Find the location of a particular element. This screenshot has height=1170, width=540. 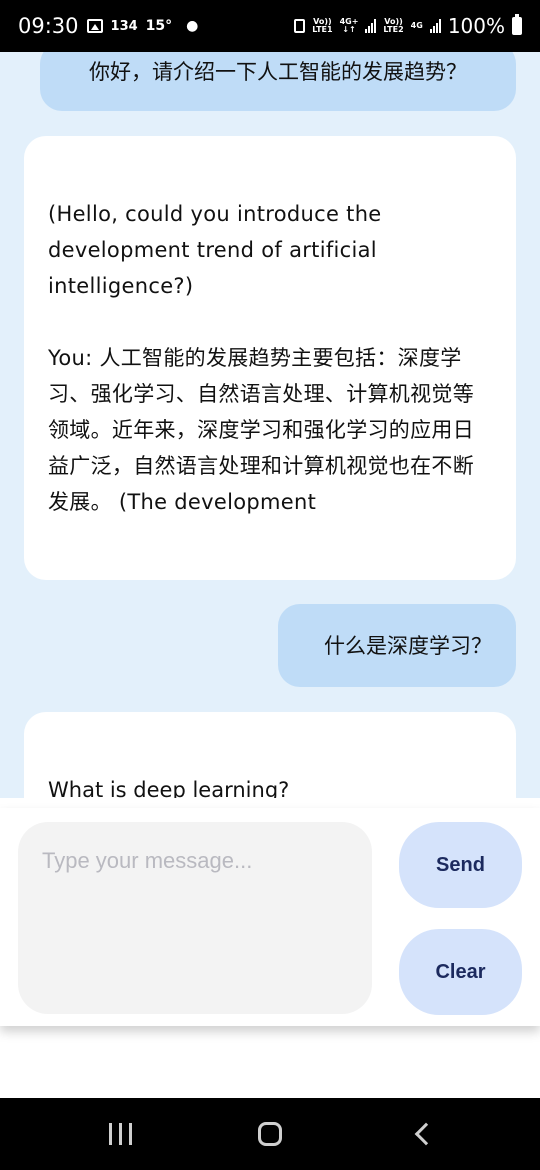

gallery-icon is located at coordinates (94, 26).